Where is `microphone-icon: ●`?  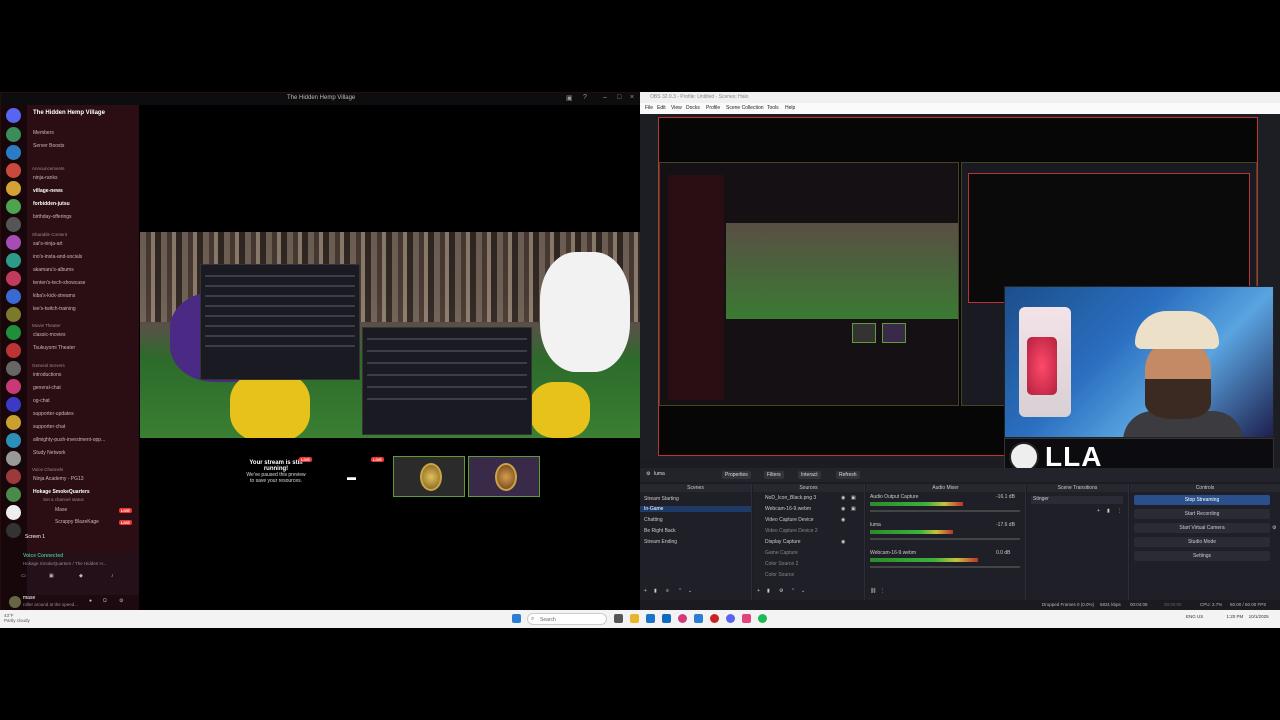
microphone-icon: ● is located at coordinates (90, 601).